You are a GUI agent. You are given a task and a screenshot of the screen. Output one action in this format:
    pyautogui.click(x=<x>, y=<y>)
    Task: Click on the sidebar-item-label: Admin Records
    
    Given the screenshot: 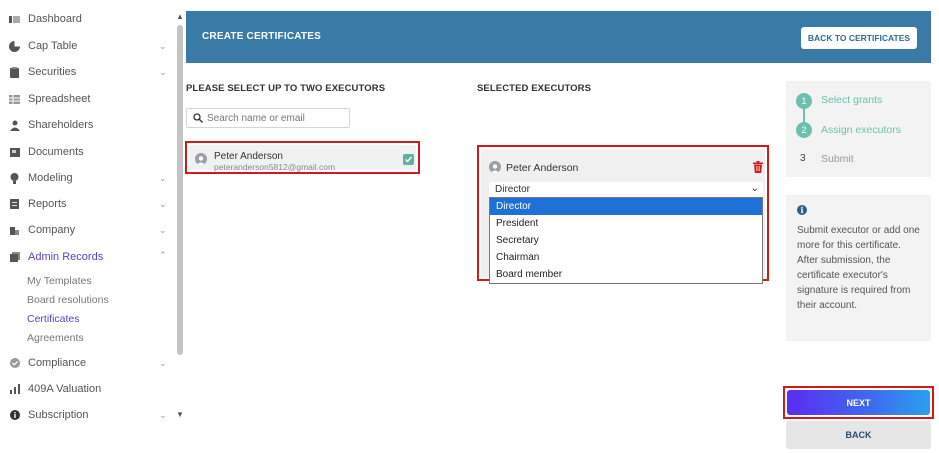 What is the action you would take?
    pyautogui.click(x=66, y=257)
    